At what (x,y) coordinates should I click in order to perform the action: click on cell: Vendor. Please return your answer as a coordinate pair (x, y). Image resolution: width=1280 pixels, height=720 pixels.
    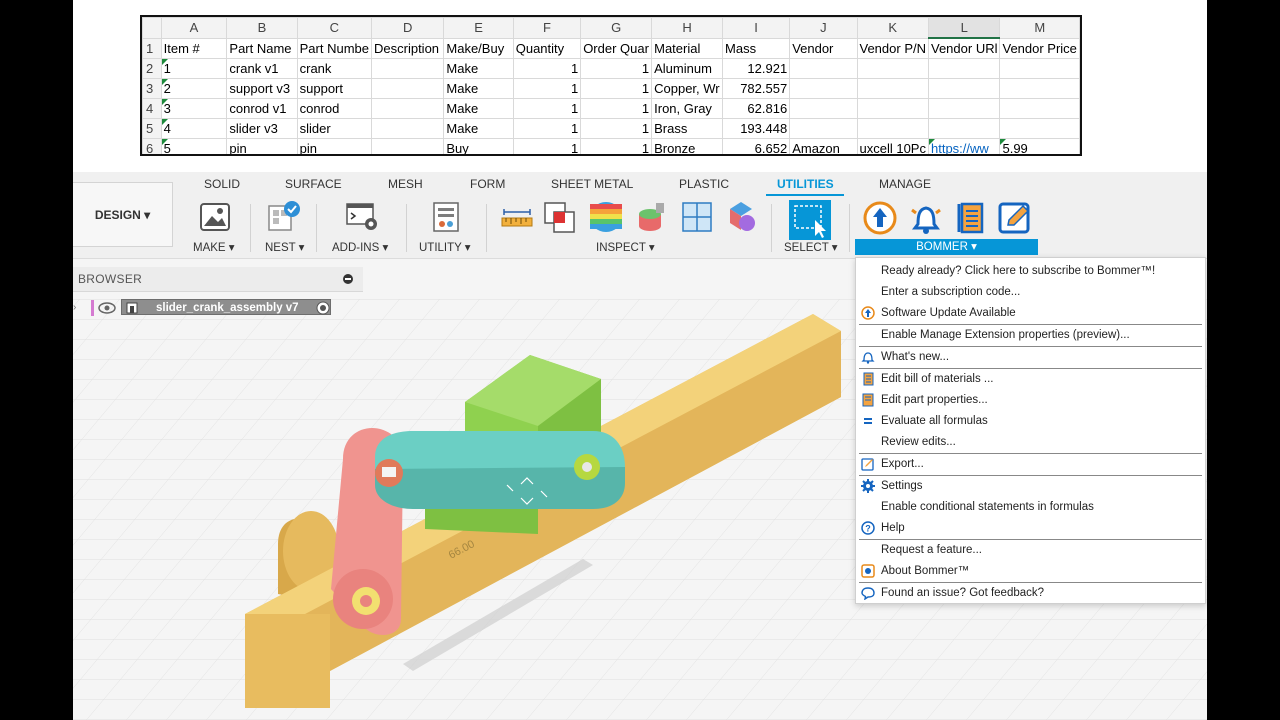
    Looking at the image, I should click on (823, 48).